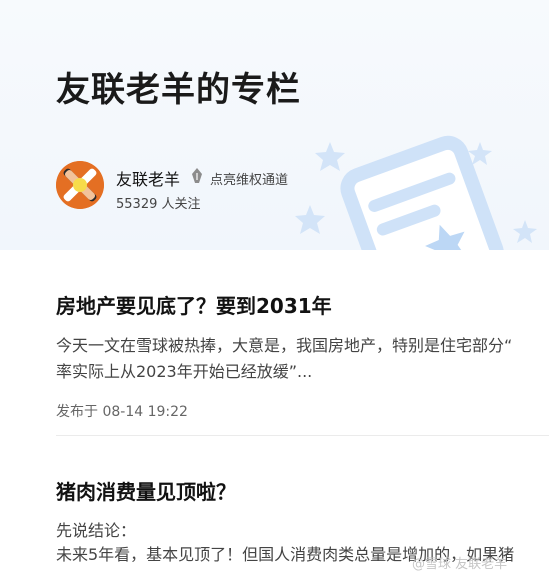 Image resolution: width=549 pixels, height=579 pixels. What do you see at coordinates (302, 490) in the screenshot?
I see `article-title: 猪肉消费量见顶啦？` at bounding box center [302, 490].